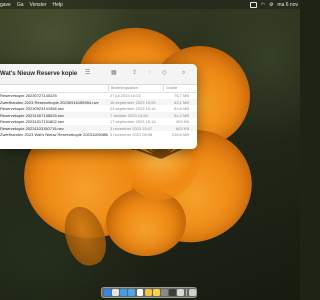  I want to click on file-size: 76,7 MB, so click(181, 95).